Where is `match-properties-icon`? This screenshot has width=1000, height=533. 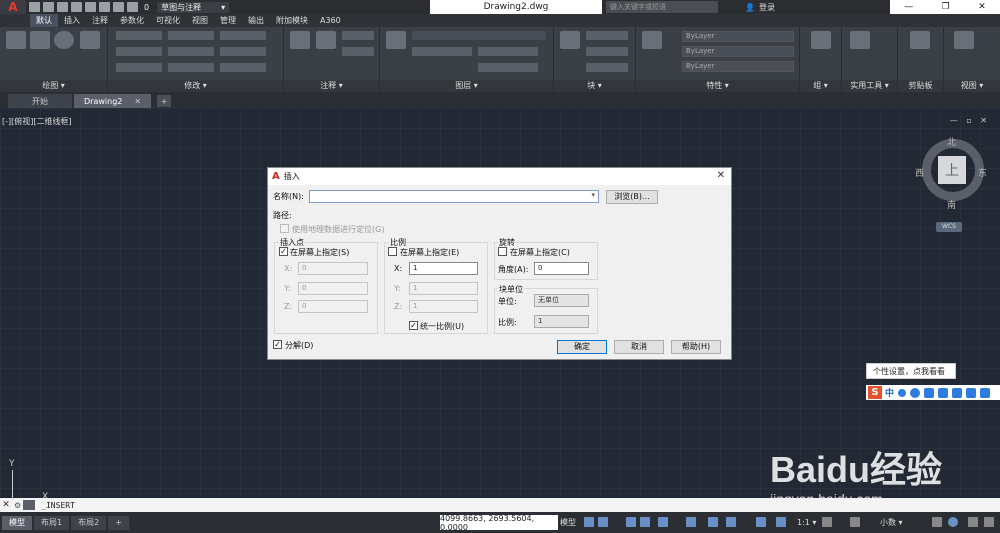 match-properties-icon is located at coordinates (652, 40).